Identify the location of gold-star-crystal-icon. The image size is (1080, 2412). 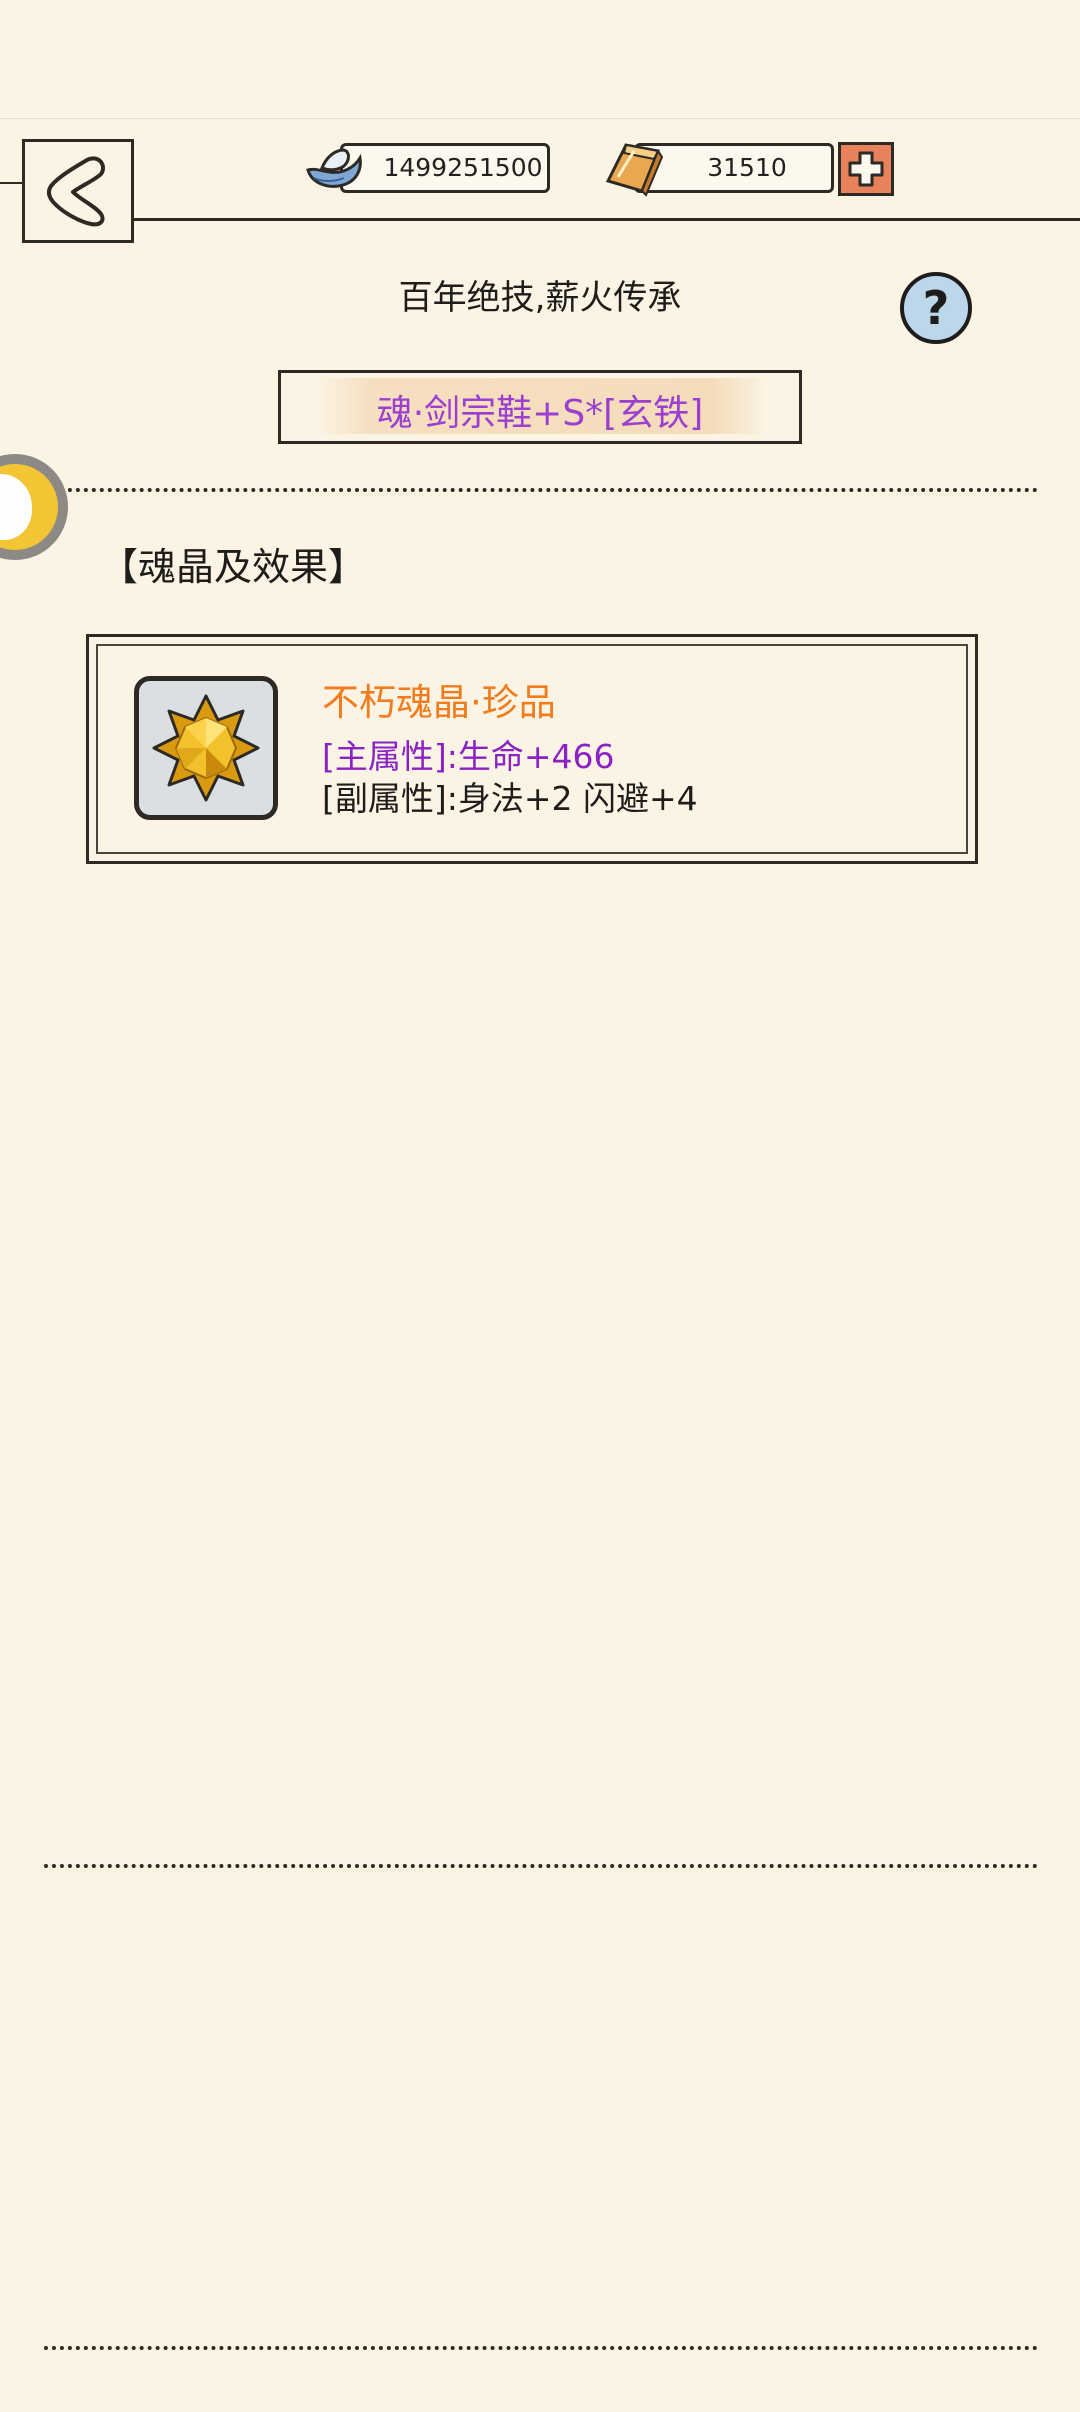
(206, 748).